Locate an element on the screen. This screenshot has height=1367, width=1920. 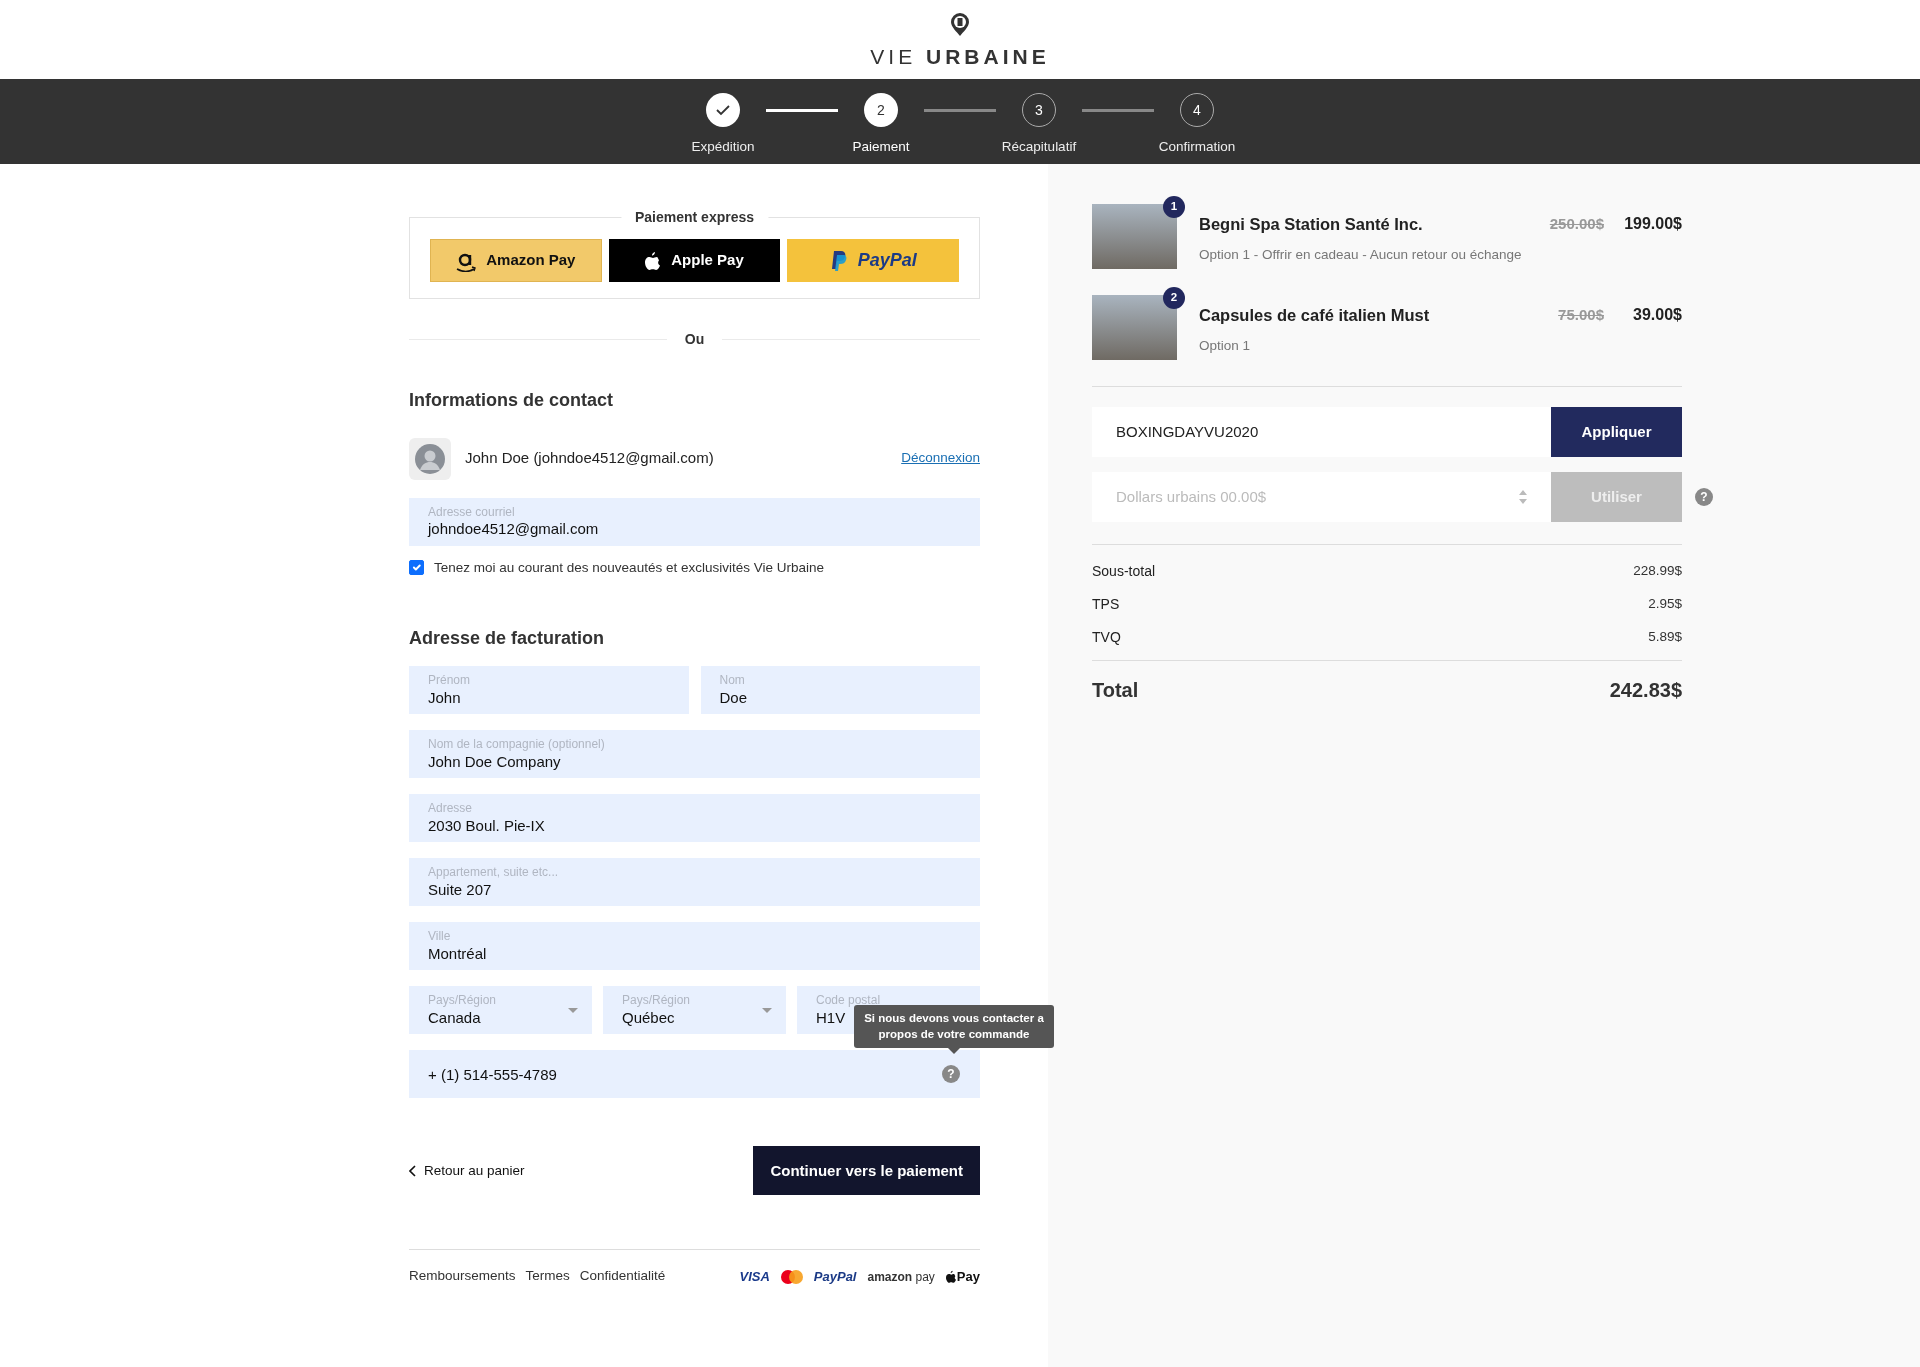
visa-logo: VISA is located at coordinates (754, 1276).